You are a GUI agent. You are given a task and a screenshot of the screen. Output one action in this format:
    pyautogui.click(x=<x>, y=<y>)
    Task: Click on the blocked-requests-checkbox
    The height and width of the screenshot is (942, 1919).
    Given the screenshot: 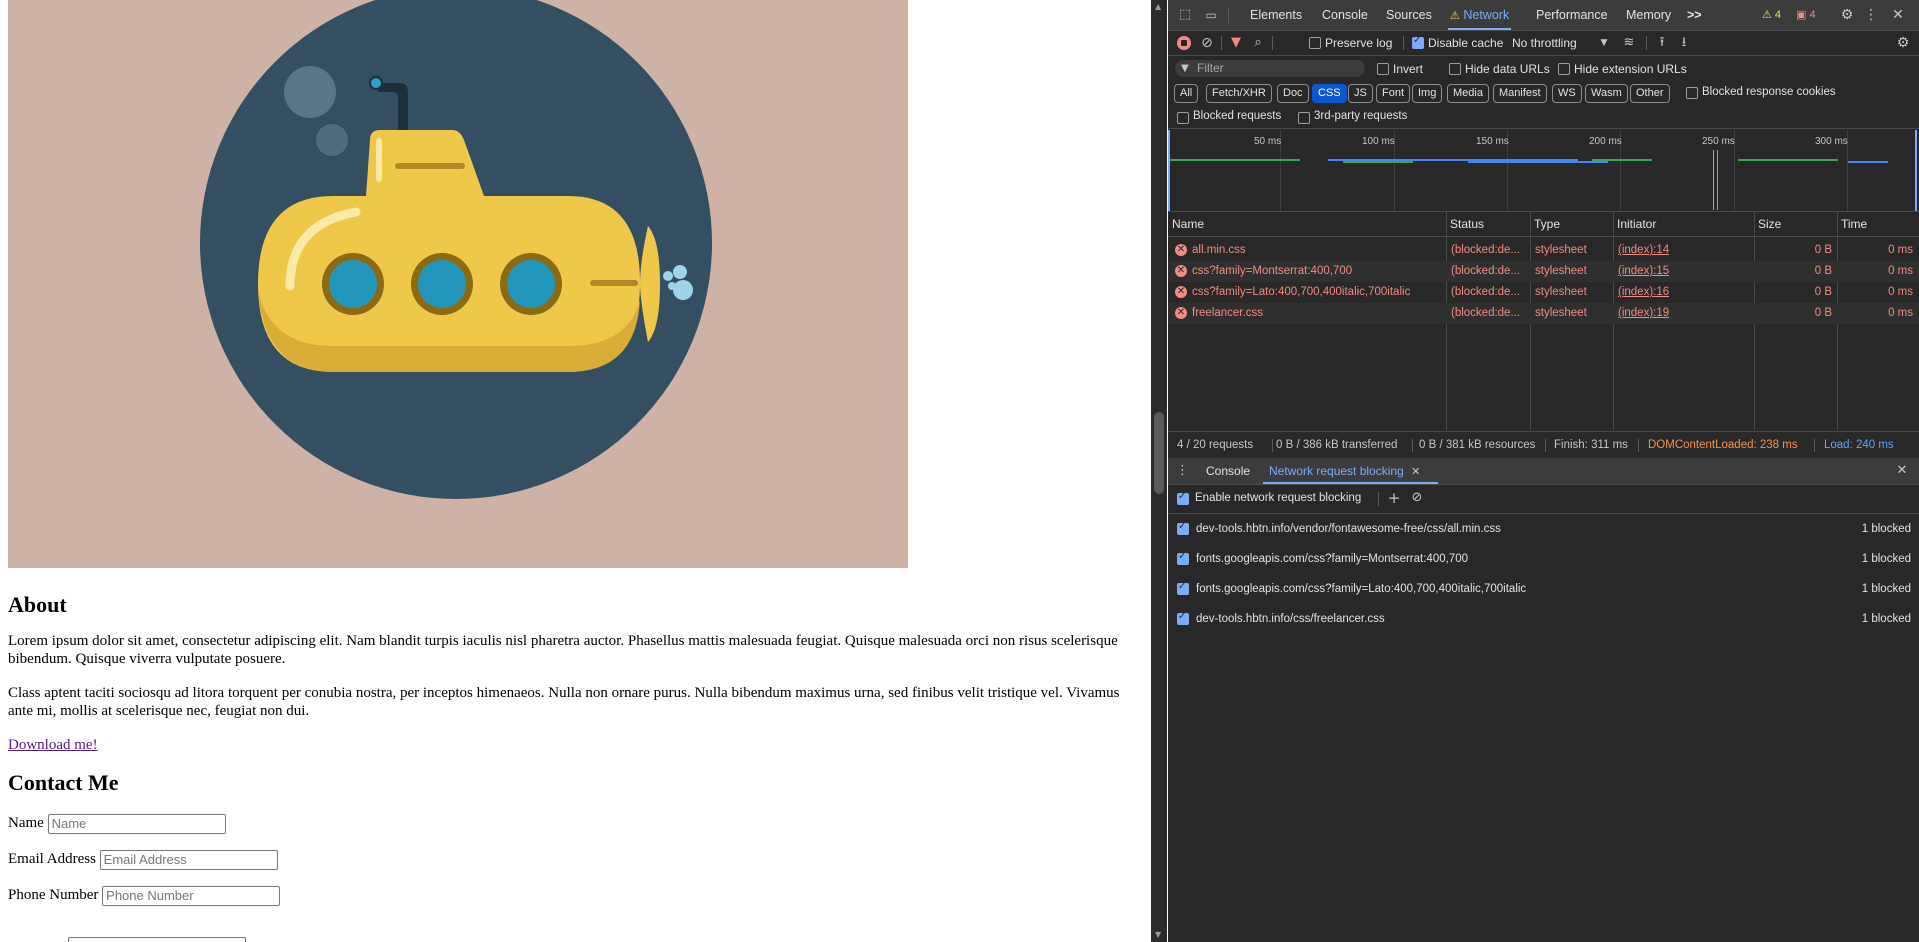 What is the action you would take?
    pyautogui.click(x=1183, y=118)
    